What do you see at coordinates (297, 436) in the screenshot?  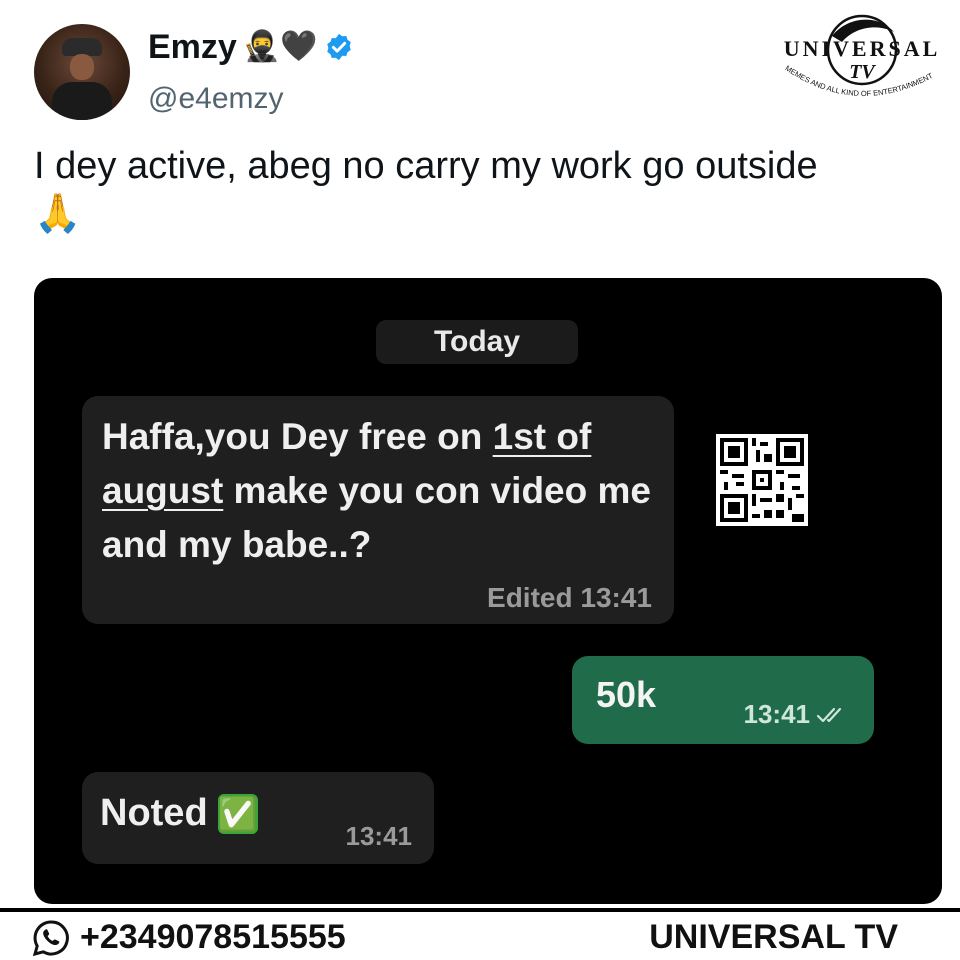 I see `message-text-part: Haffa,you Dey free on` at bounding box center [297, 436].